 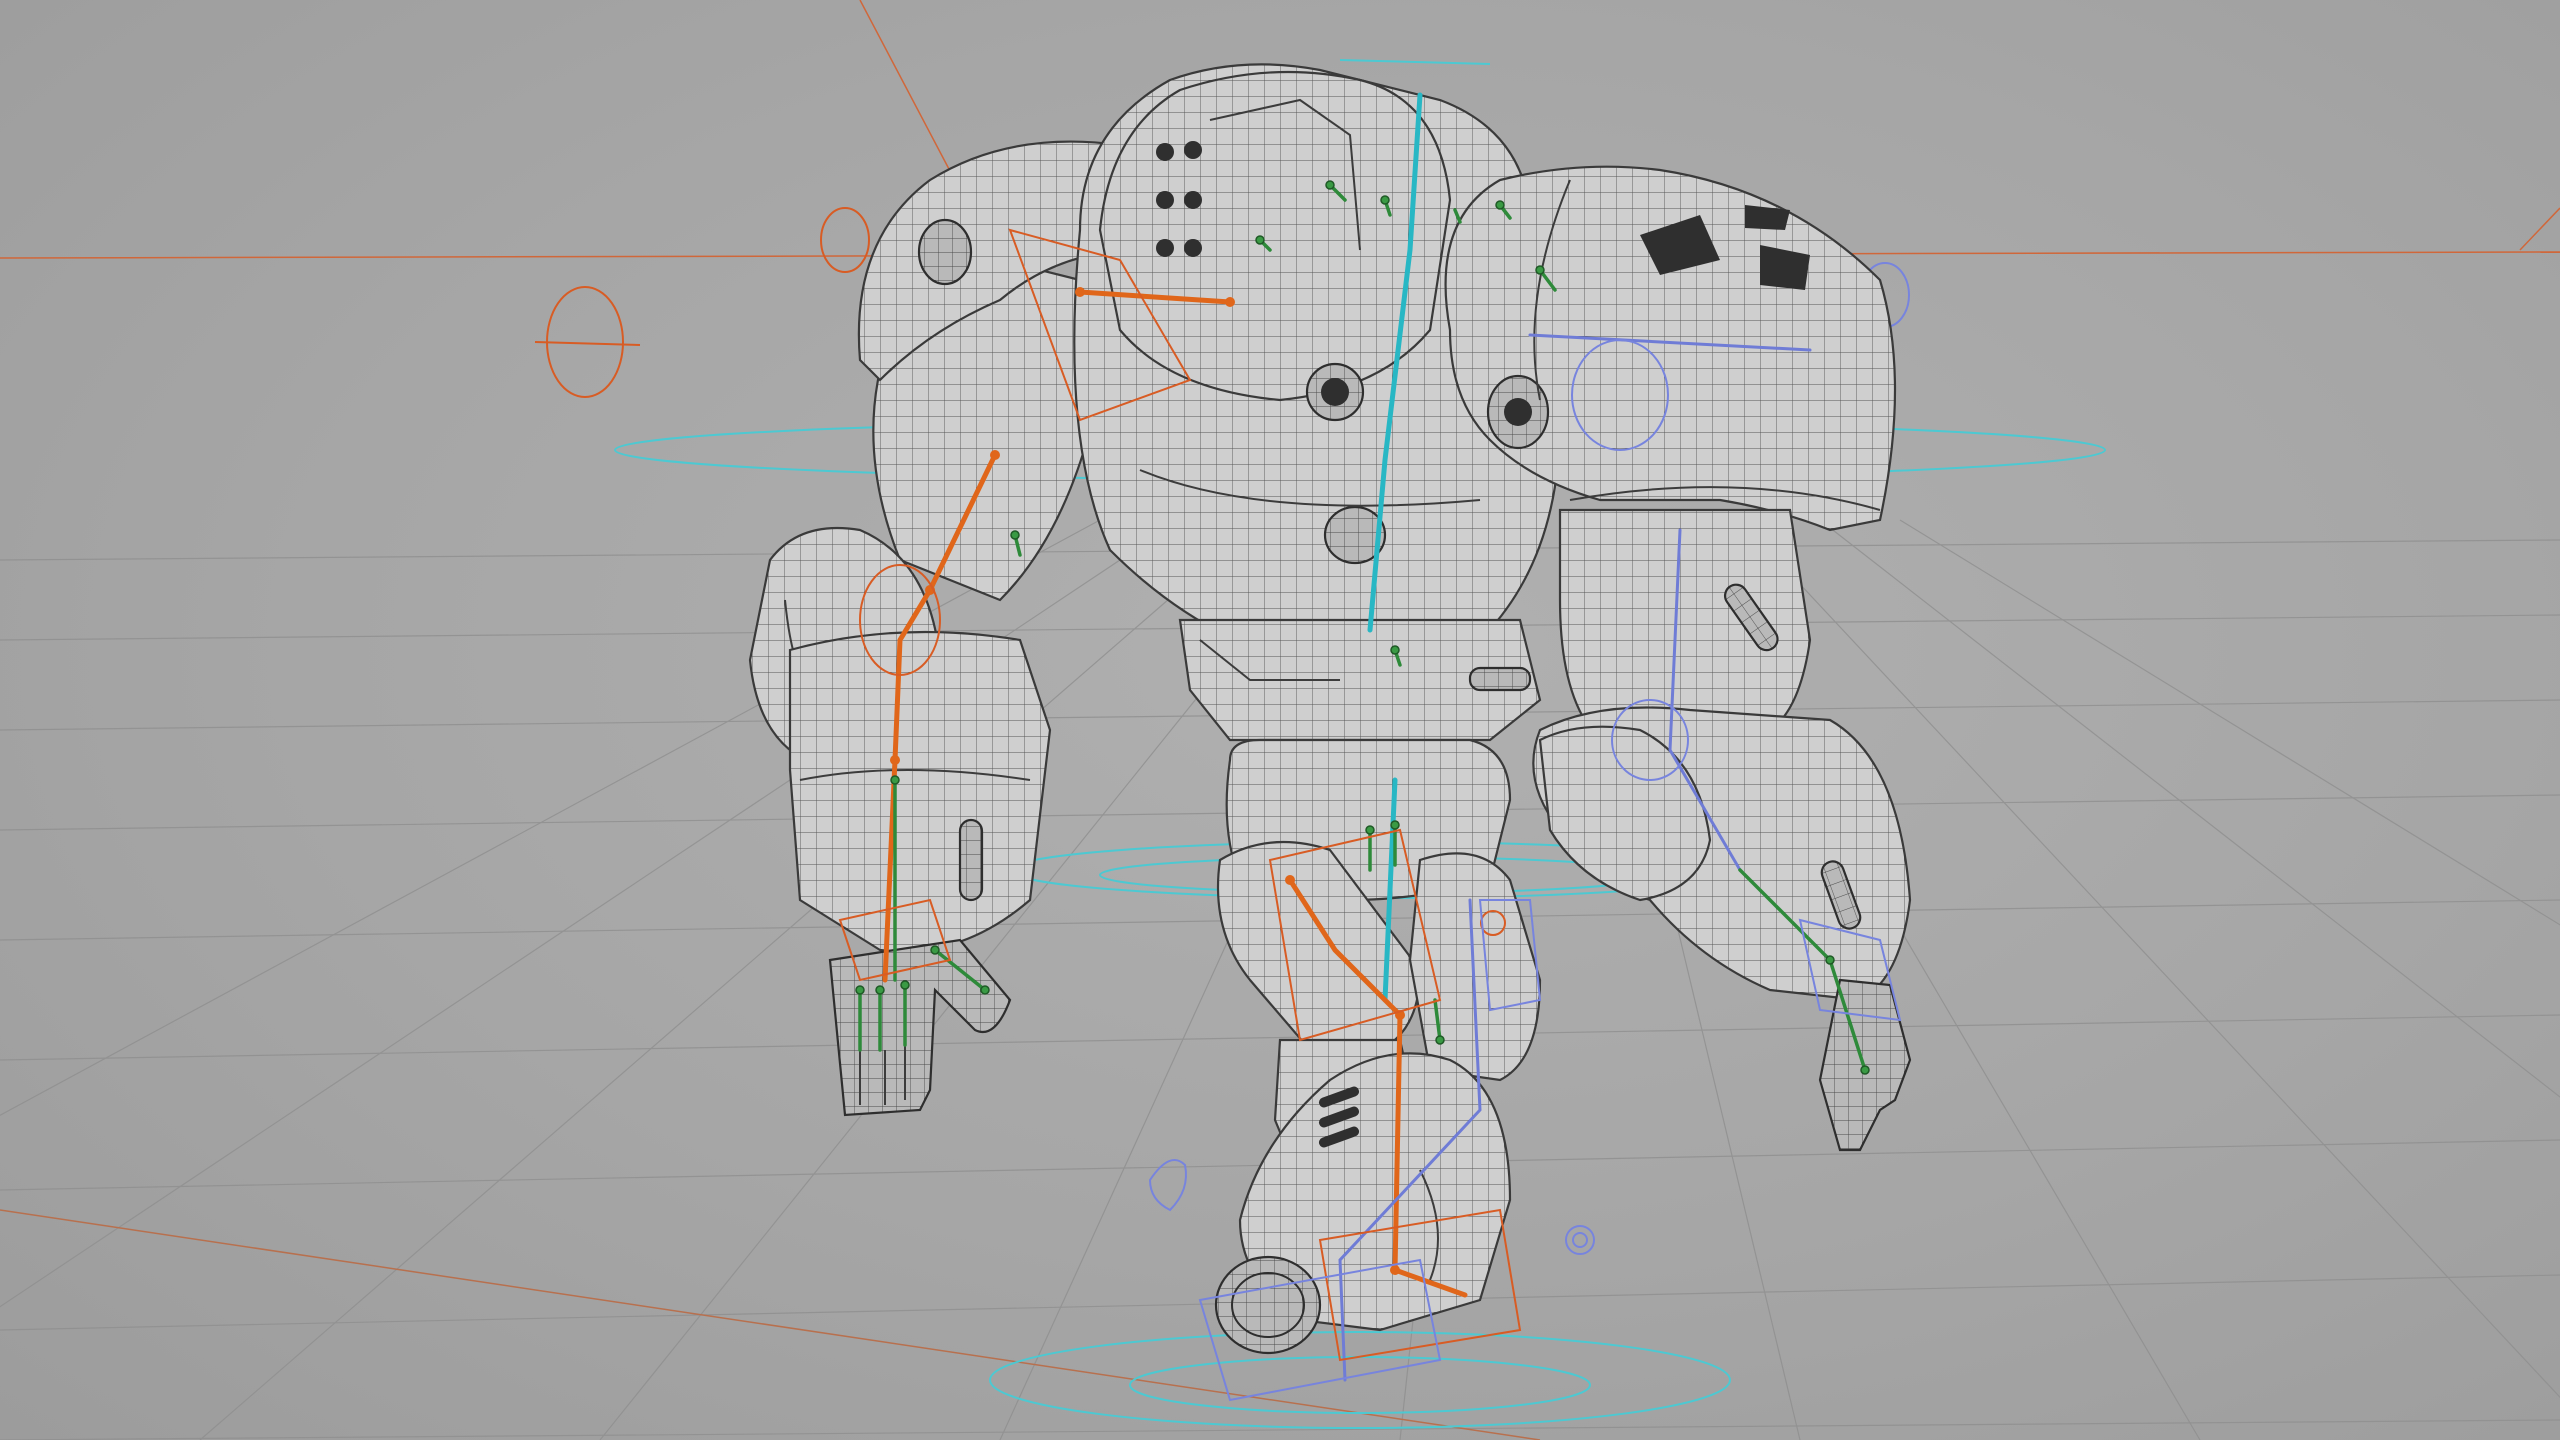 I want to click on left-shoulder-socket, so click(x=945, y=252).